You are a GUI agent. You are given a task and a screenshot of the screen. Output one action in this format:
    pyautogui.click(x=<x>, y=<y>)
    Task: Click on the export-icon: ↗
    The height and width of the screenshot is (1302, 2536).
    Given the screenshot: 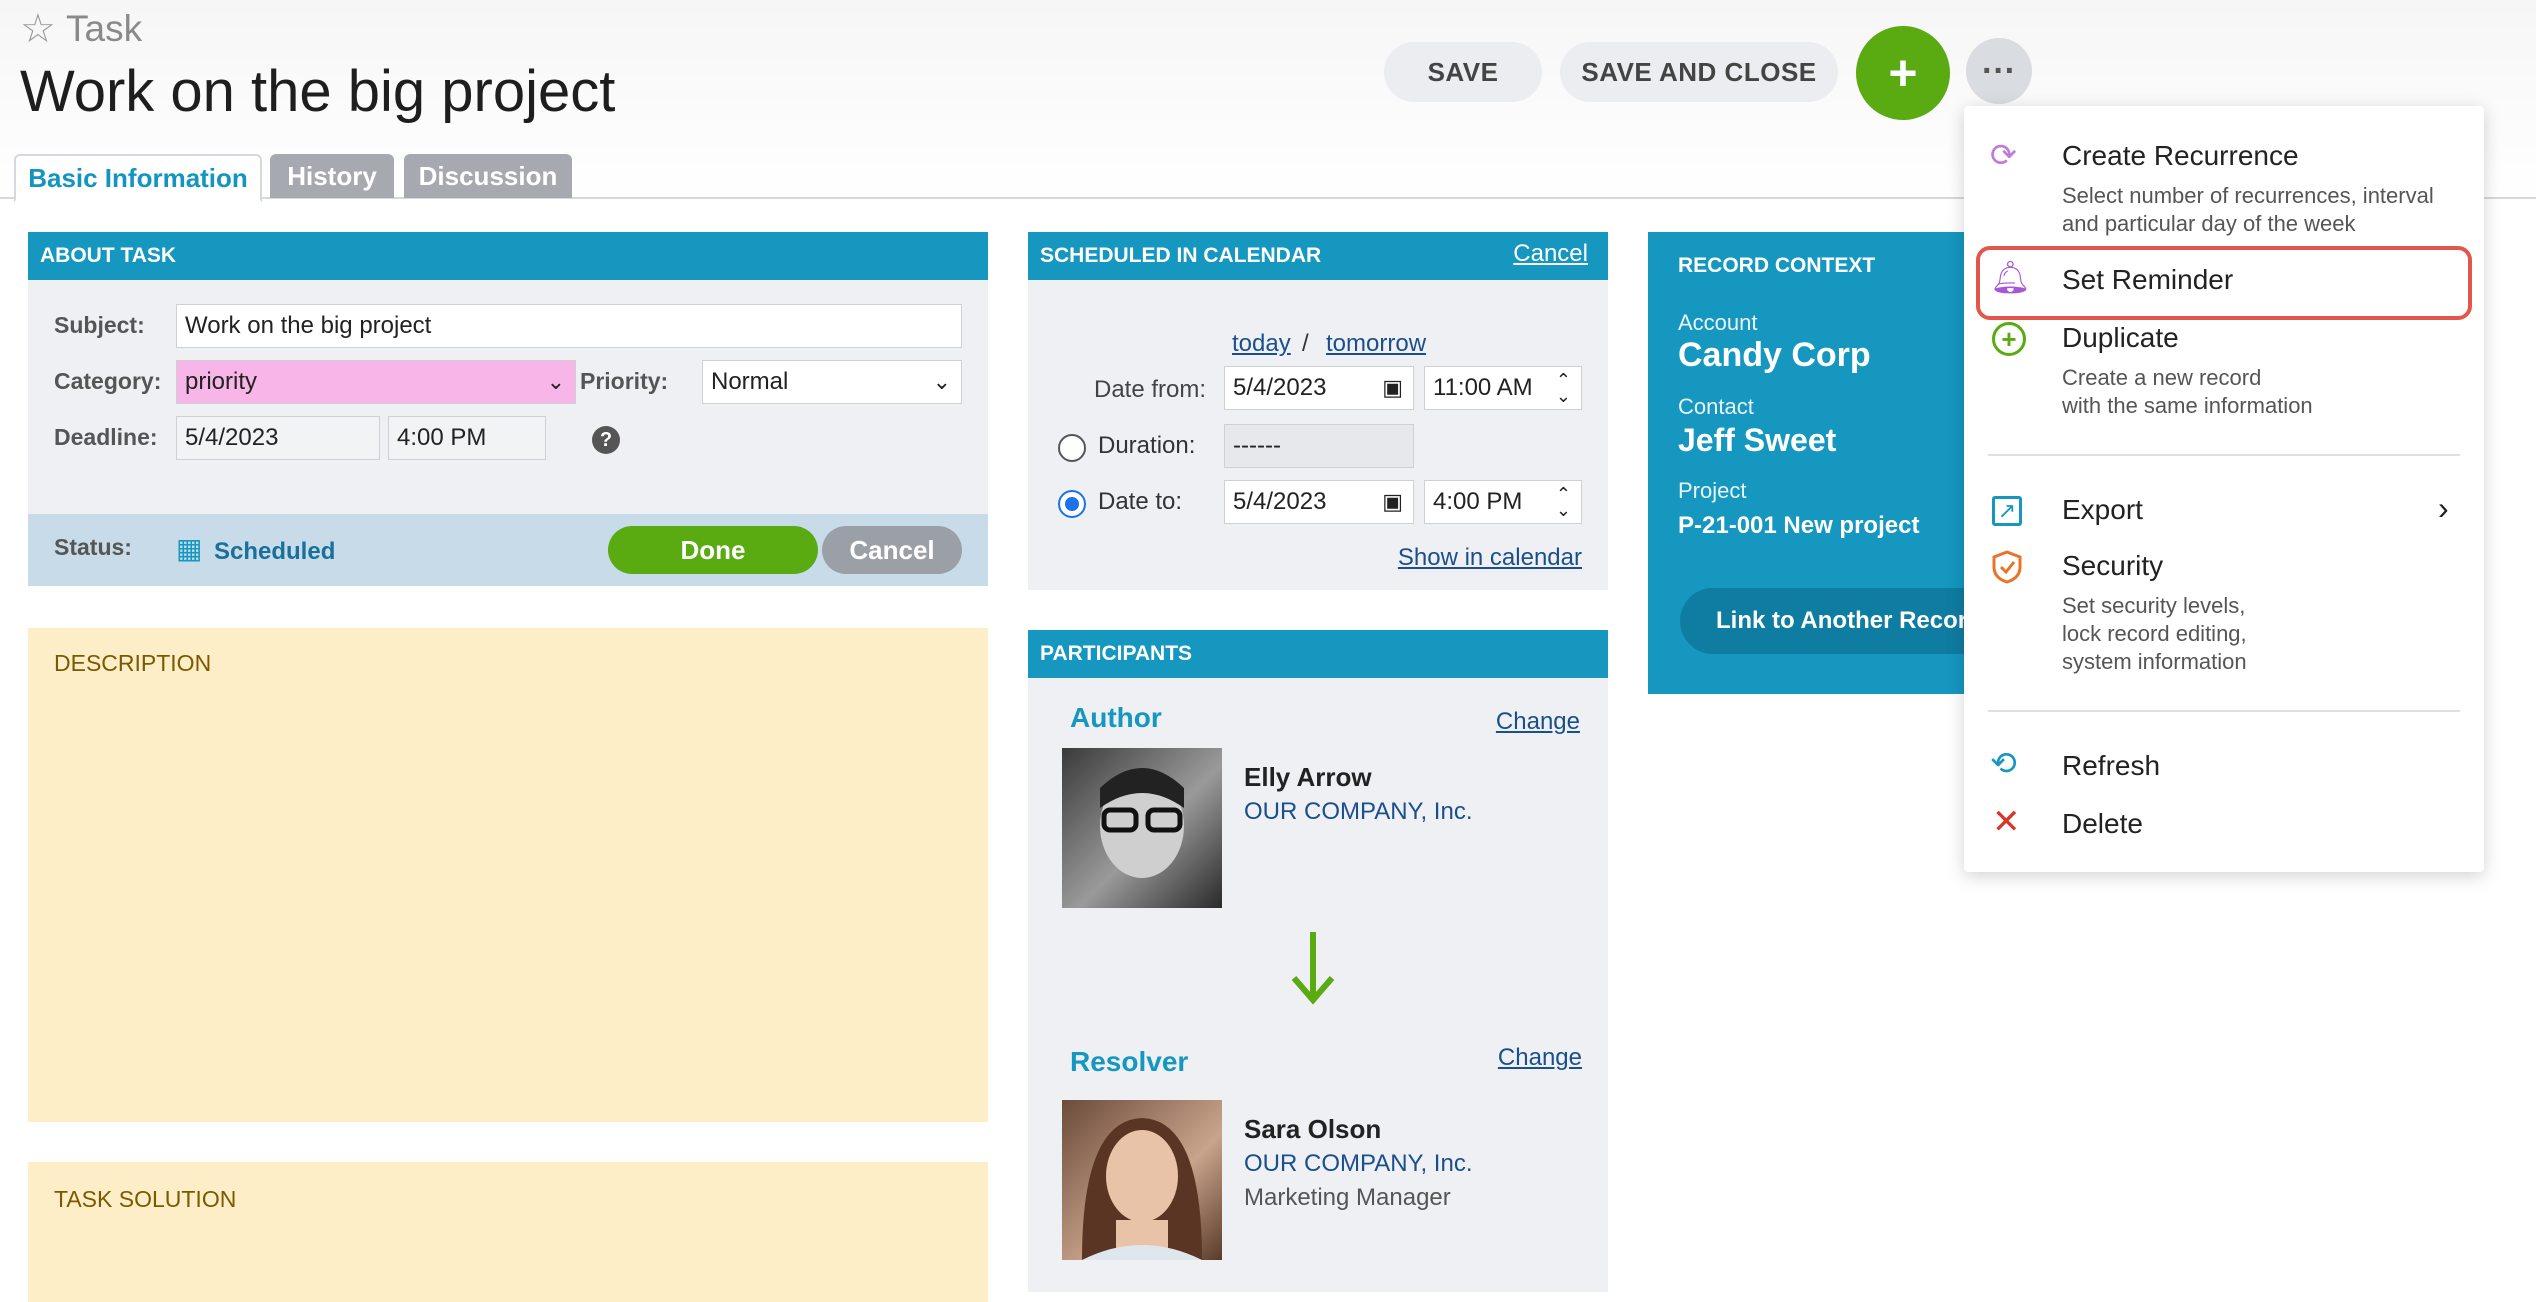 What is the action you would take?
    pyautogui.click(x=2007, y=511)
    